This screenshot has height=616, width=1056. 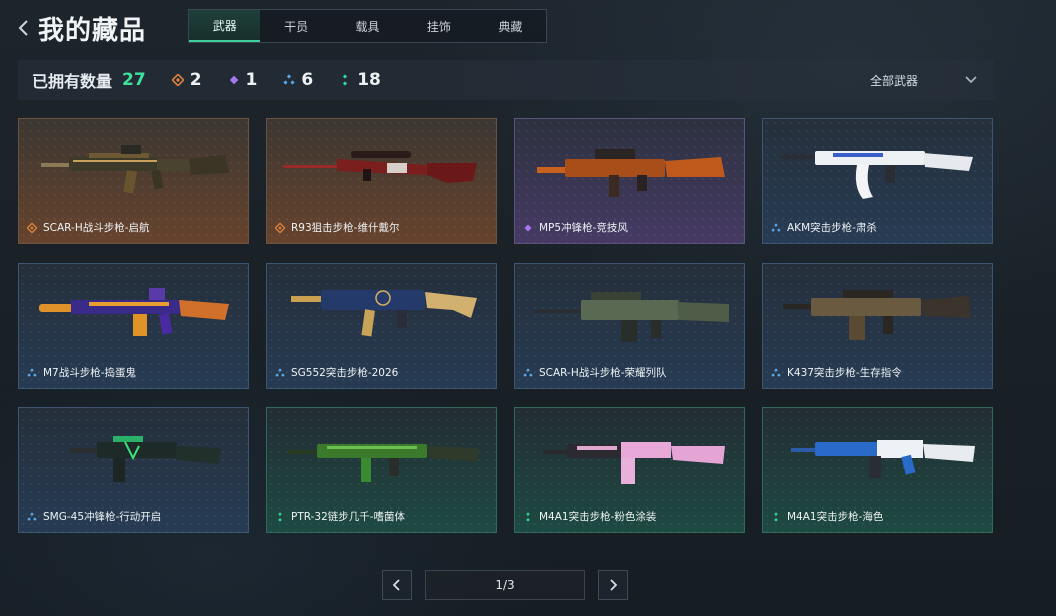 I want to click on rarity-count-green-value: 18, so click(x=369, y=80).